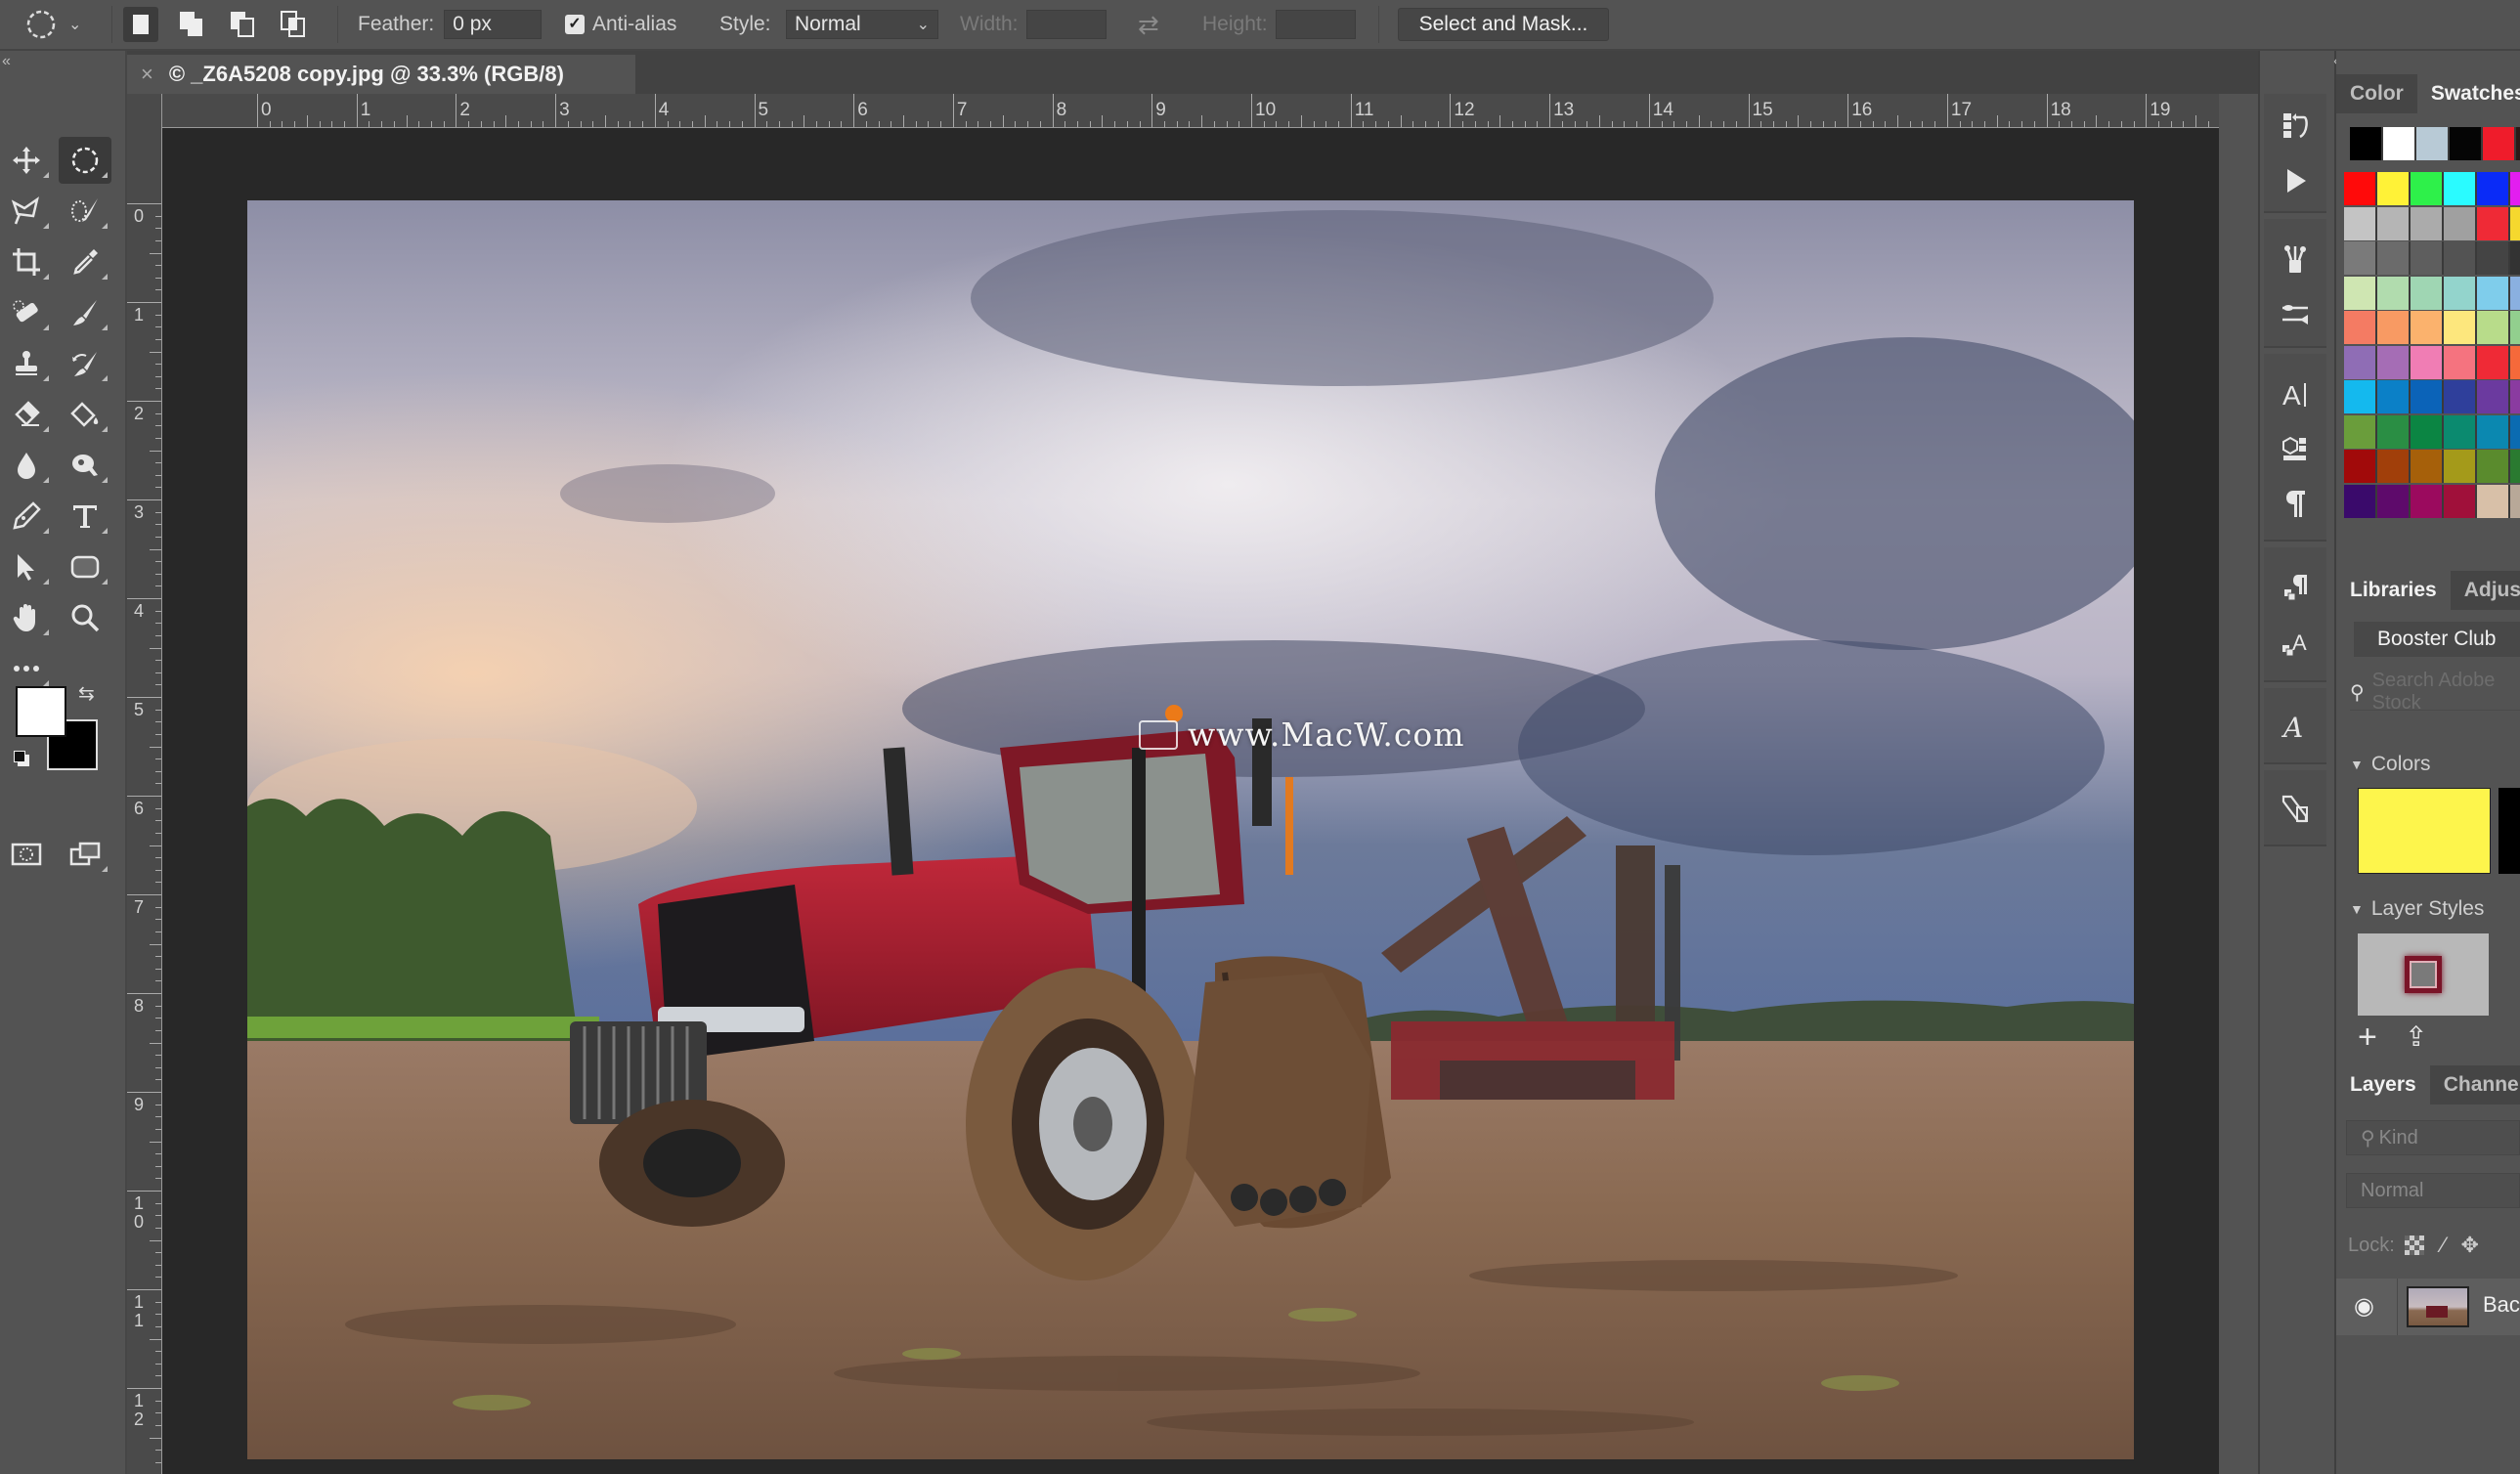 Image resolution: width=2520 pixels, height=1474 pixels. Describe the element at coordinates (26, 566) in the screenshot. I see `path-selection-tool` at that location.